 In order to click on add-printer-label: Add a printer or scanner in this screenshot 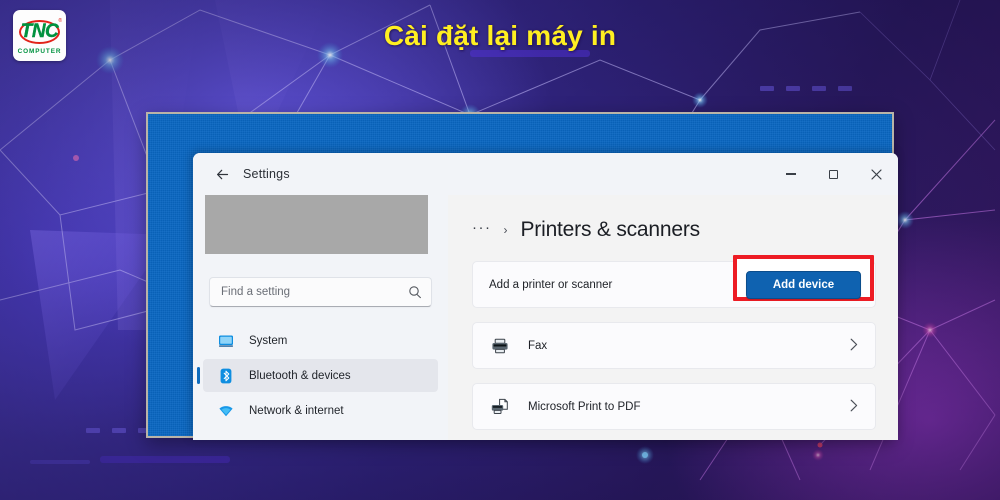, I will do `click(551, 284)`.